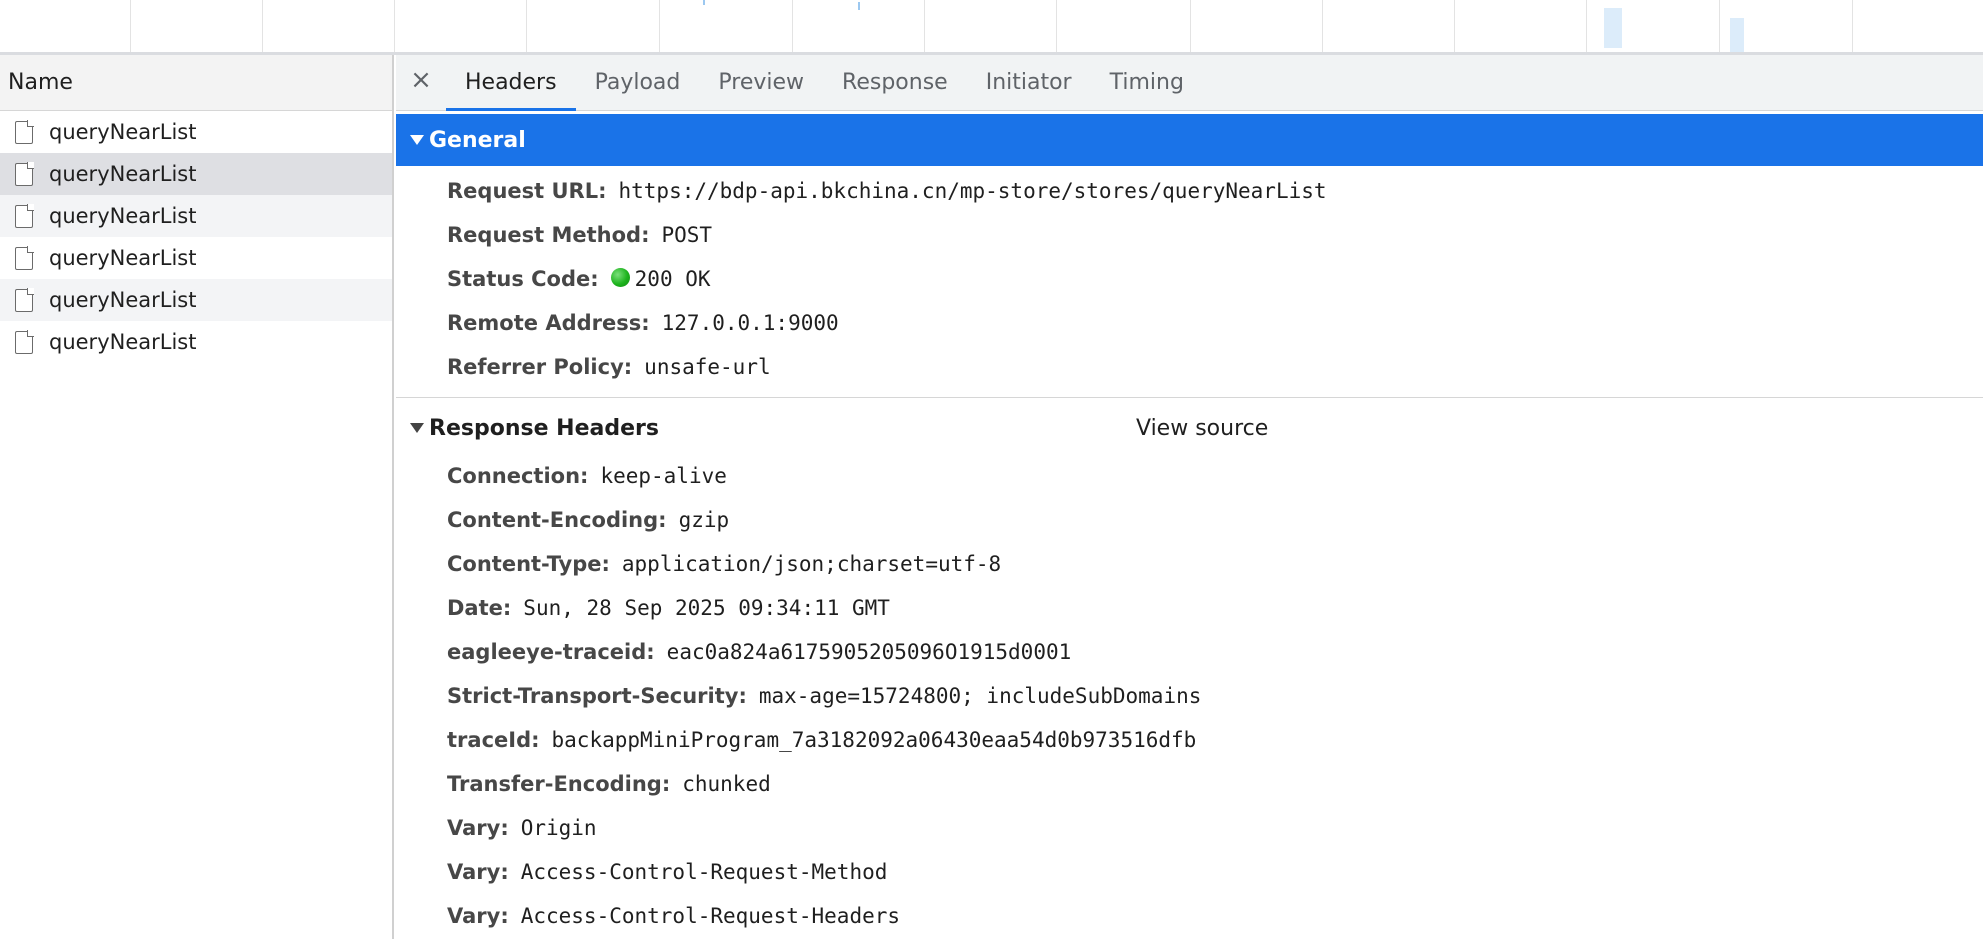  I want to click on header-key: eagleeye-traceid:, so click(551, 652).